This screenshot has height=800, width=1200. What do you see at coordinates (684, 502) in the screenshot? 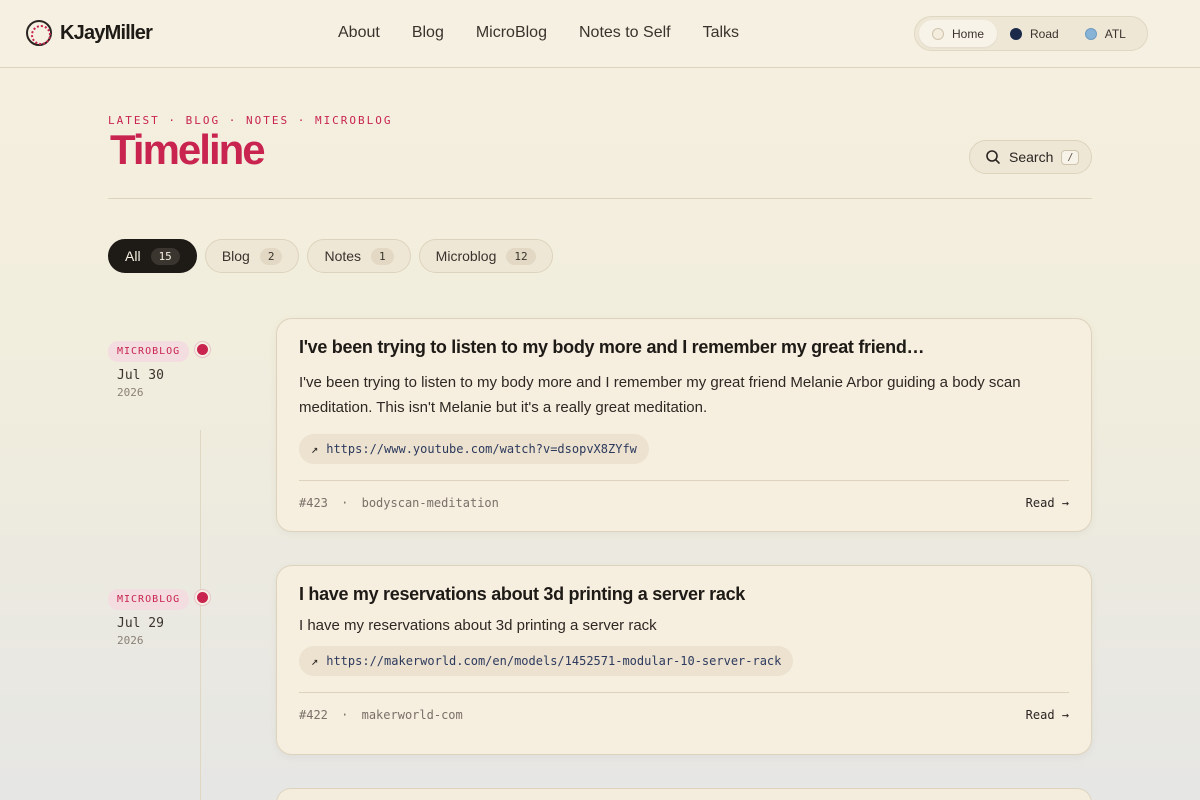
I see `entry-footer: #423 · bodyscan-meditation Read →` at bounding box center [684, 502].